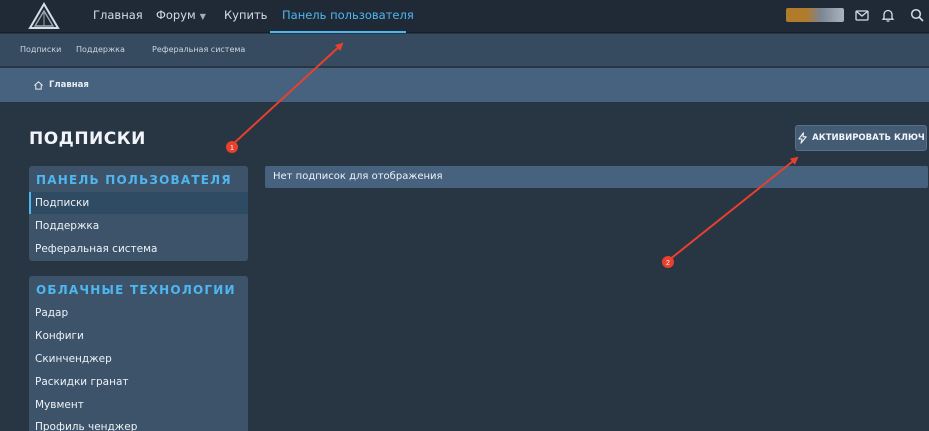  I want to click on search-icon, so click(917, 15).